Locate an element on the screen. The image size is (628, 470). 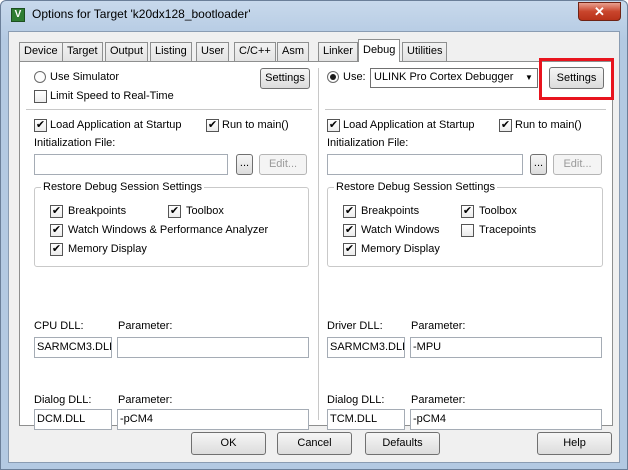
tab-target: Target is located at coordinates (82, 51).